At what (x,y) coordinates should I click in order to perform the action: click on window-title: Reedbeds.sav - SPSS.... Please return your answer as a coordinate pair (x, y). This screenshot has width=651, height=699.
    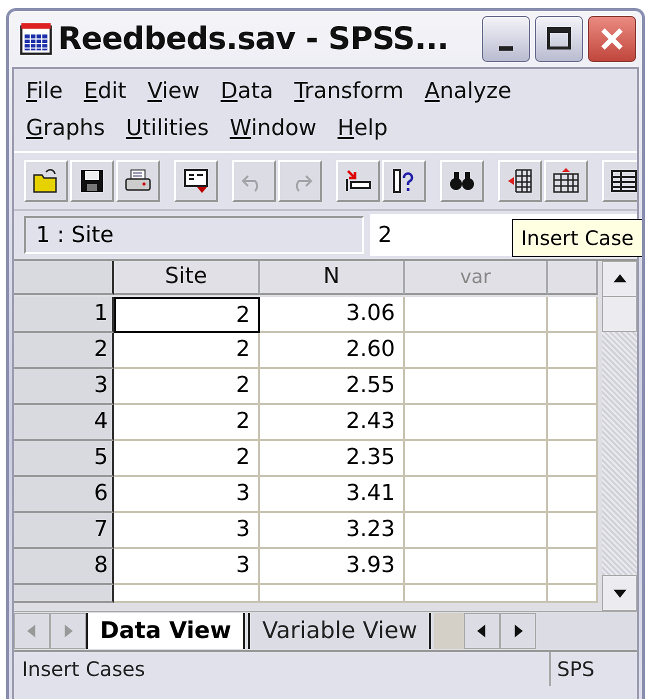
    Looking at the image, I should click on (254, 39).